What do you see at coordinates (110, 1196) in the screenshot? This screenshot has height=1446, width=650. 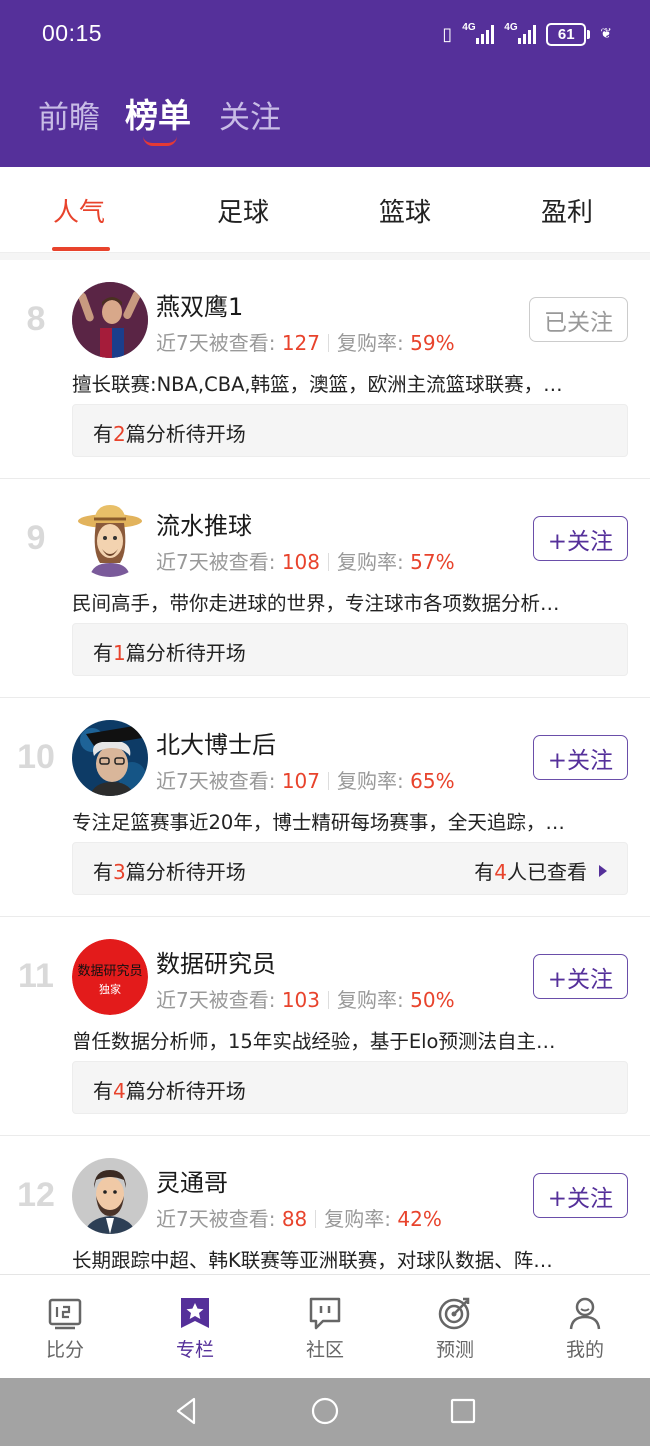 I see `bearded-man-avatar-icon` at bounding box center [110, 1196].